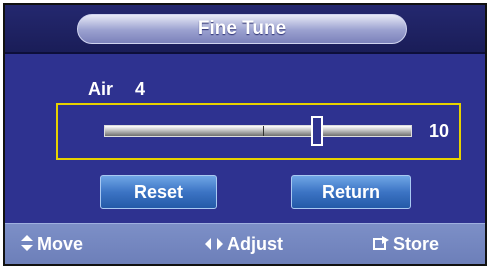 The width and height of the screenshot is (490, 269). What do you see at coordinates (60, 244) in the screenshot?
I see `move-hint-label: Move` at bounding box center [60, 244].